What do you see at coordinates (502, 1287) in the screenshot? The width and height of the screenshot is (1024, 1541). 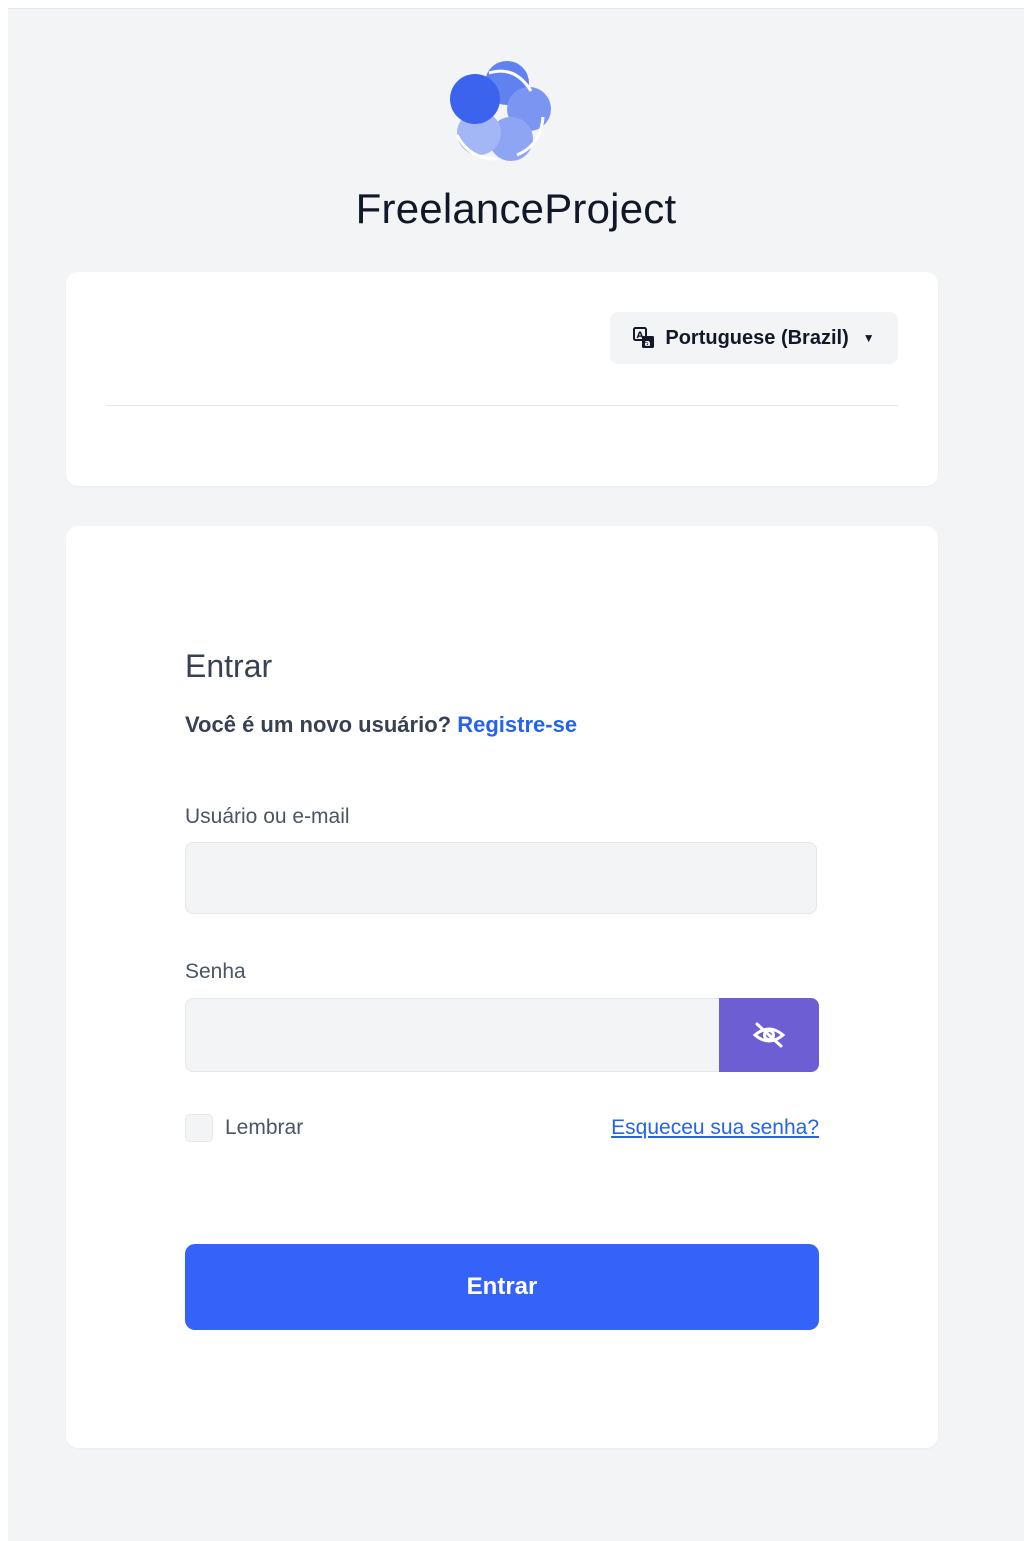 I see `submit-button: Entrar` at bounding box center [502, 1287].